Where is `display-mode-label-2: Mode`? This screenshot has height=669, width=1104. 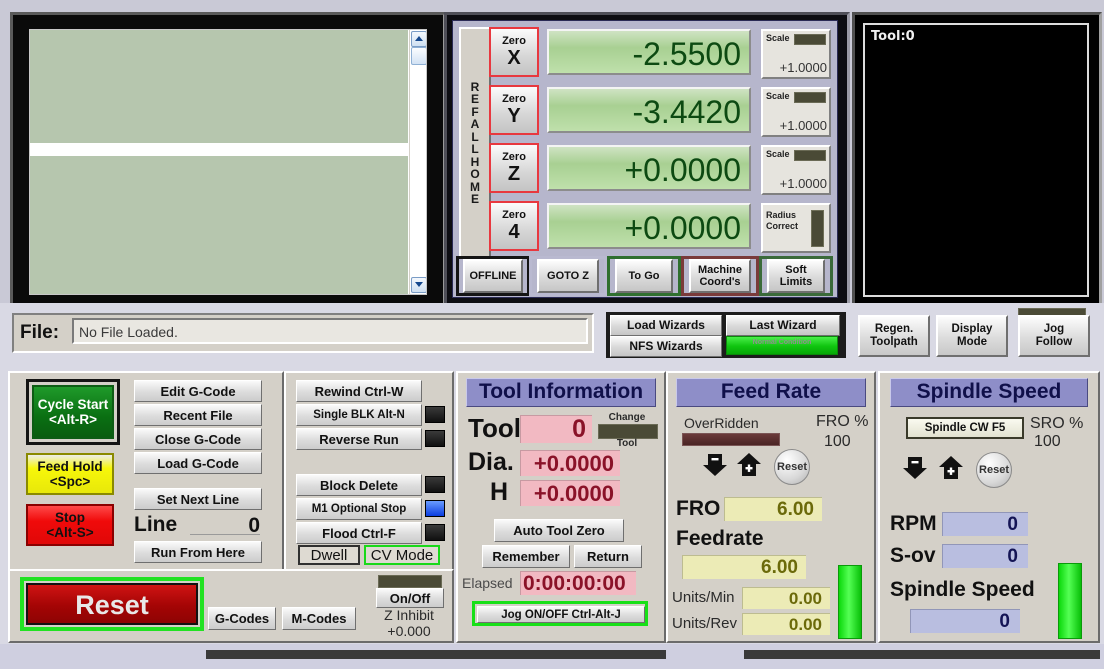 display-mode-label-2: Mode is located at coordinates (972, 342).